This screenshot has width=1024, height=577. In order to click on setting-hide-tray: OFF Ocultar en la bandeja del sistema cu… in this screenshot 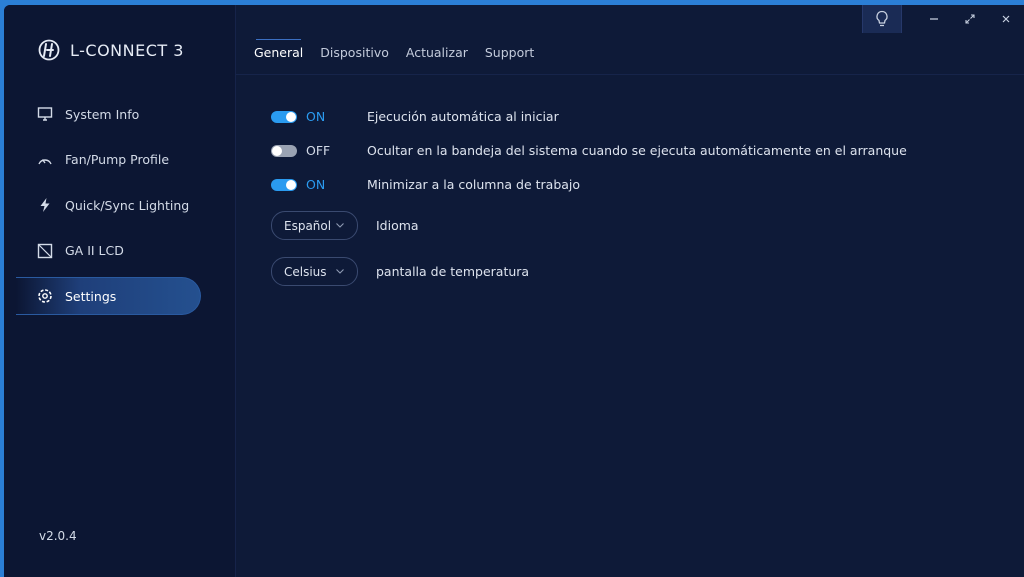, I will do `click(589, 150)`.